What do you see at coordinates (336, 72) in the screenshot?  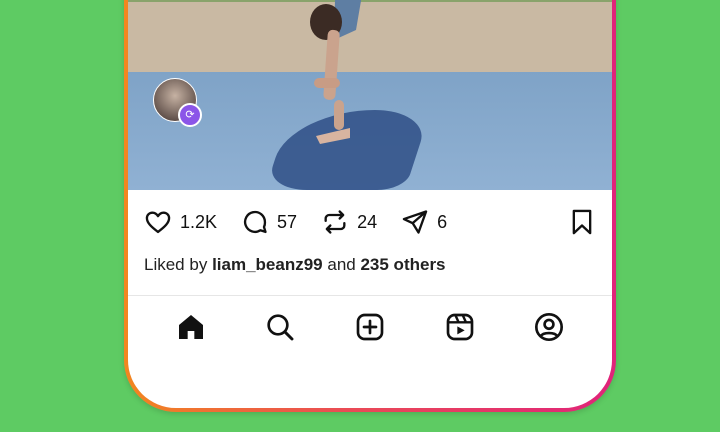 I see `image-person` at bounding box center [336, 72].